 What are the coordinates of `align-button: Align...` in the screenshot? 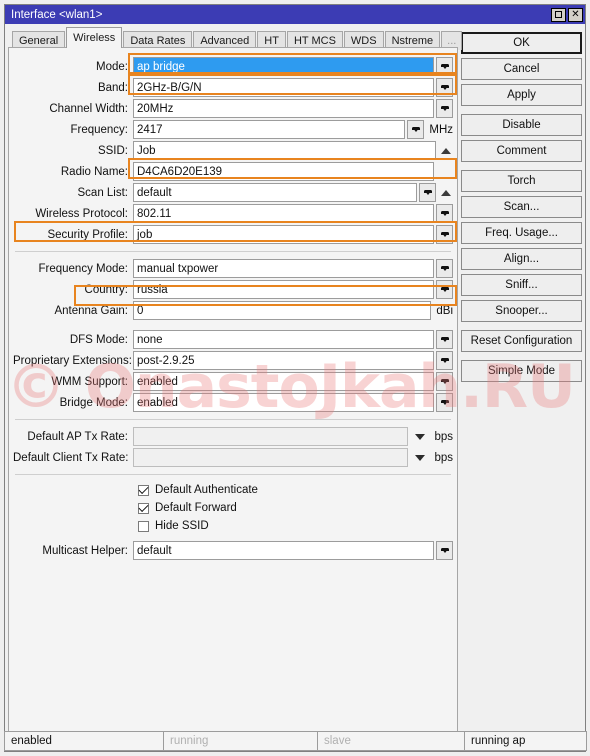 It's located at (521, 259).